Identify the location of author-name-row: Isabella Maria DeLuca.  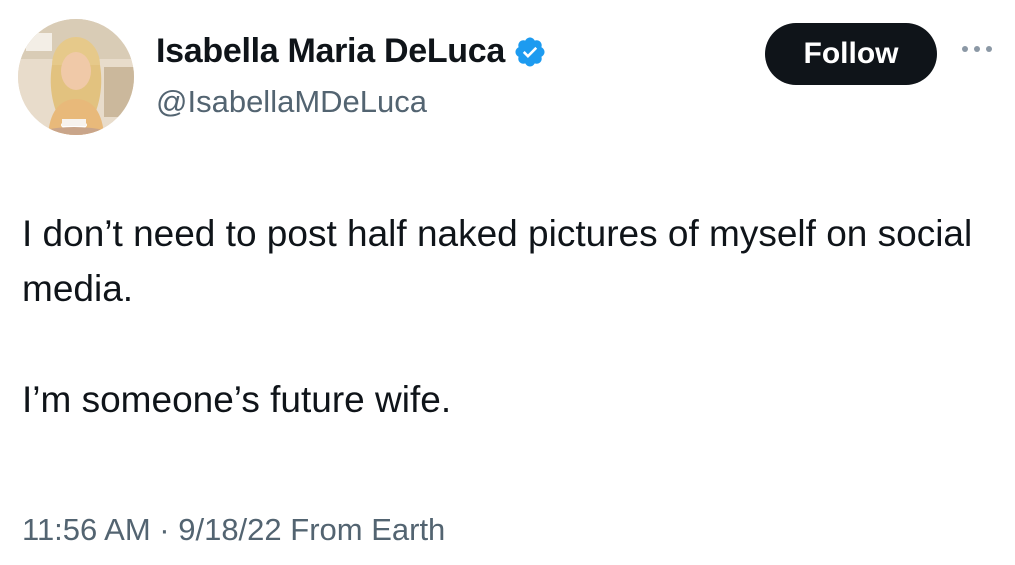
(351, 51).